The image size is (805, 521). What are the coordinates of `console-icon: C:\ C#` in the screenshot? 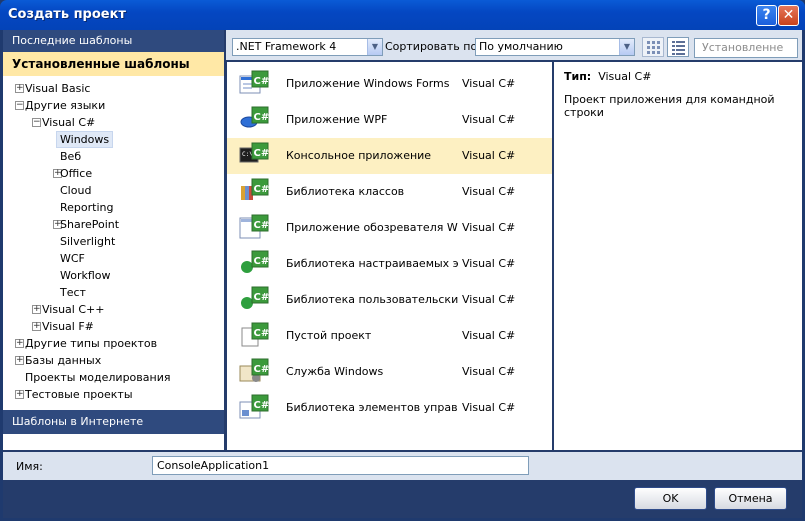 It's located at (254, 156).